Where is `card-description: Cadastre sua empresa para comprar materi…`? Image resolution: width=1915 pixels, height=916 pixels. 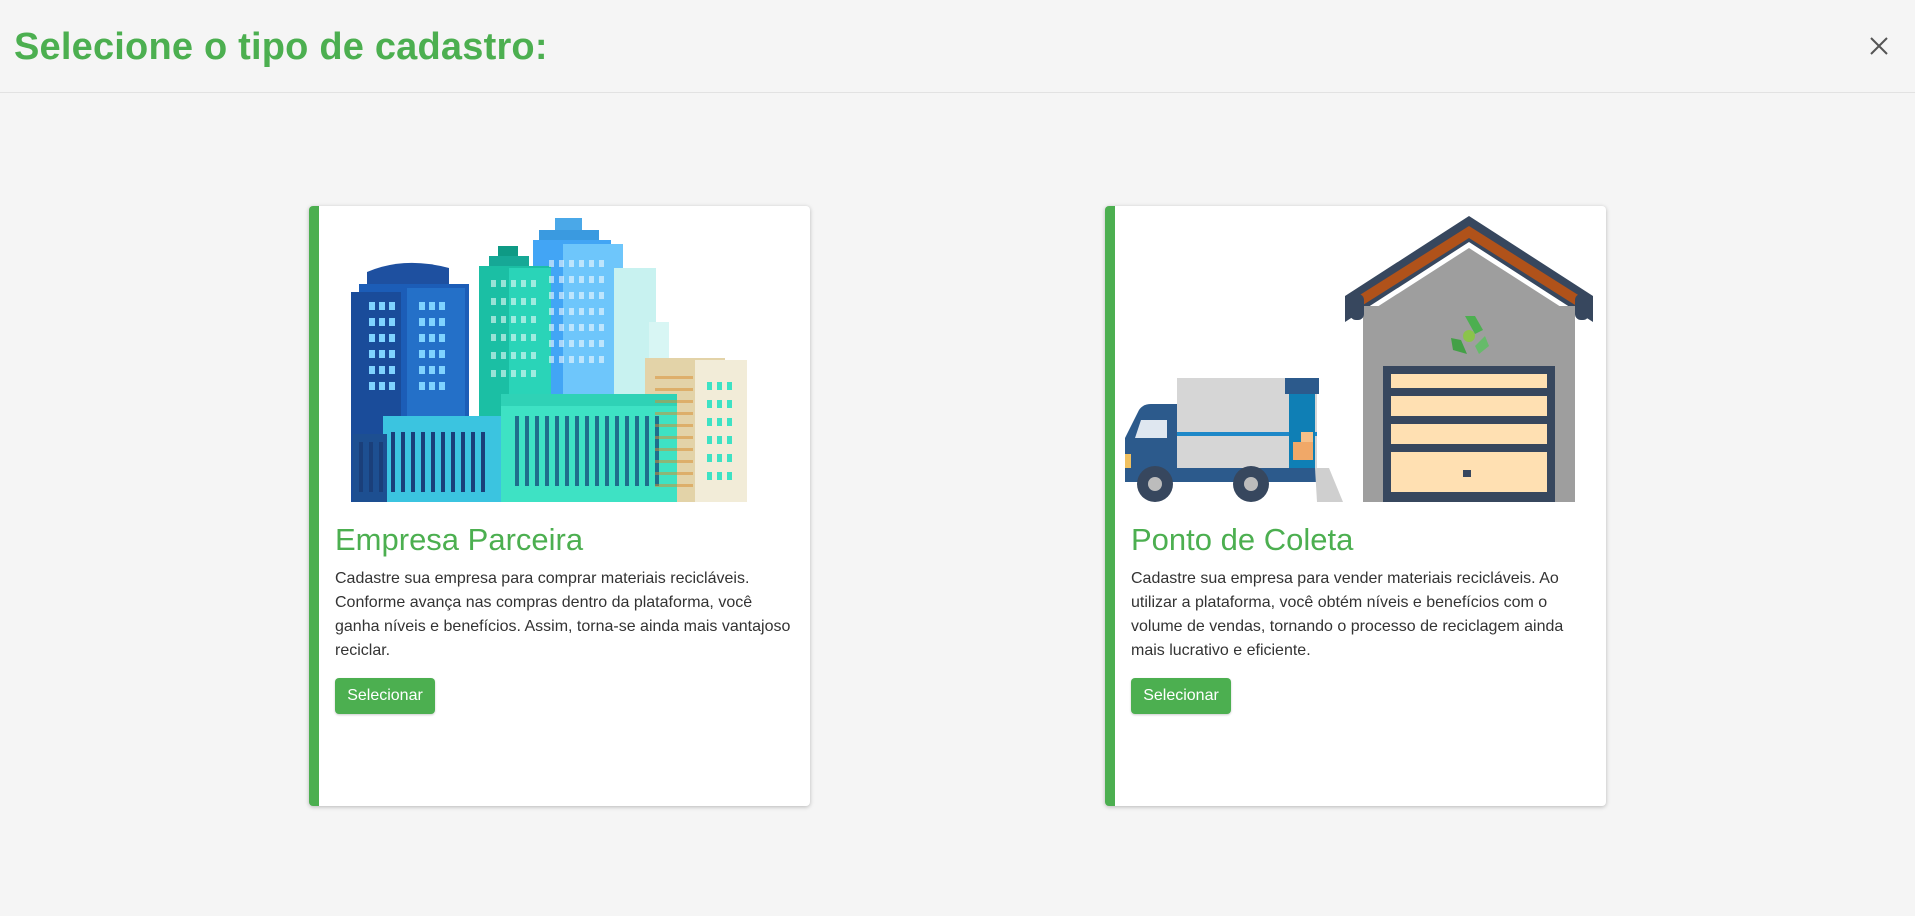
card-description: Cadastre sua empresa para comprar materi… is located at coordinates (563, 614).